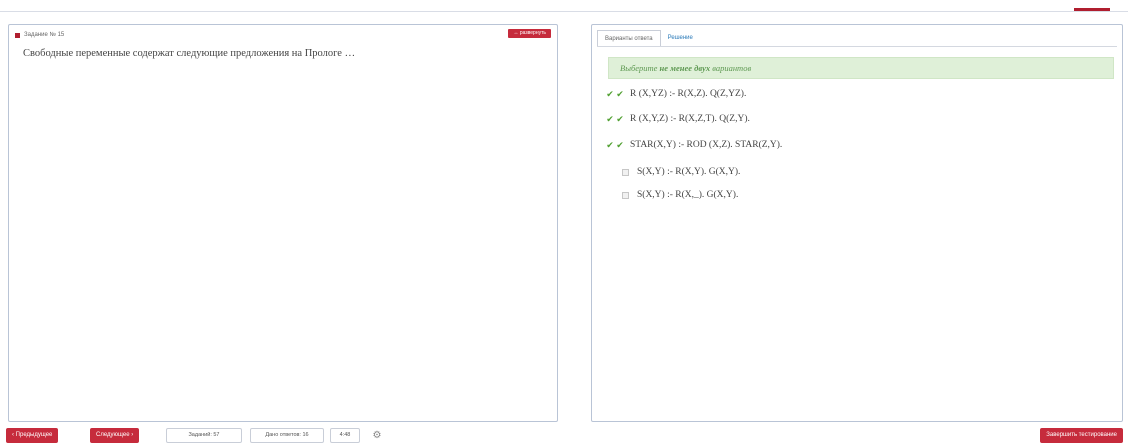 The width and height of the screenshot is (1128, 445). Describe the element at coordinates (287, 435) in the screenshot. I see `answers-count: Дано ответов: 16` at that location.